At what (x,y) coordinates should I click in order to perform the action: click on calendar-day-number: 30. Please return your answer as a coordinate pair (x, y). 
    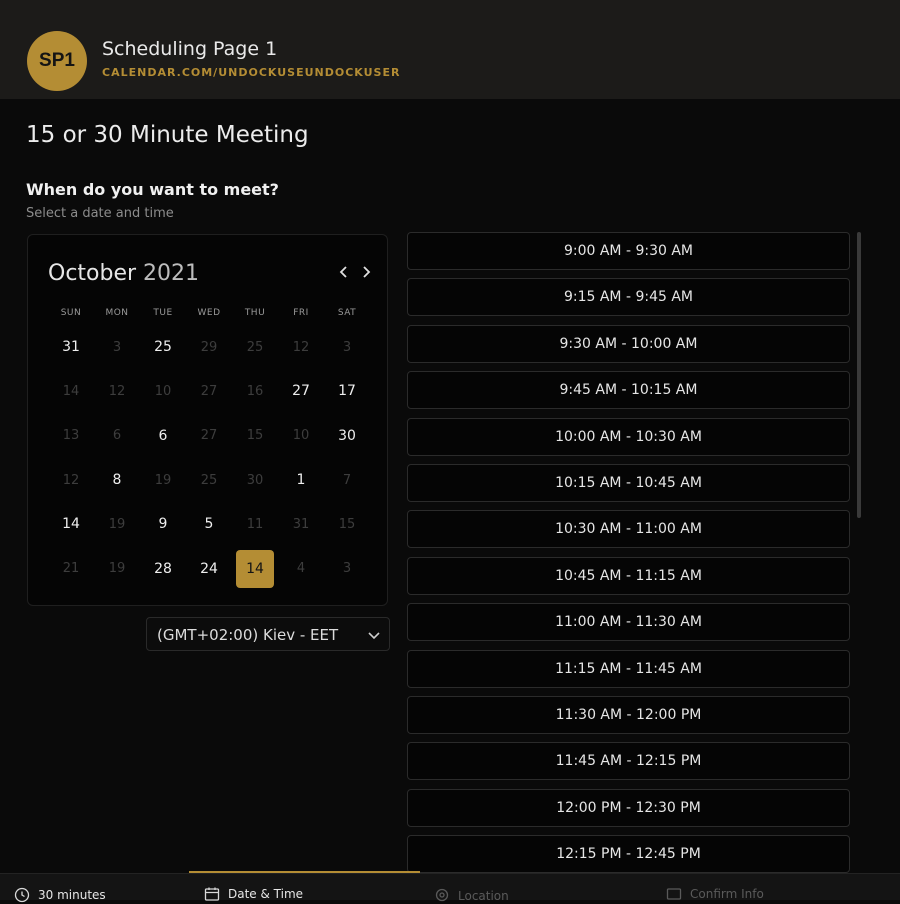
    Looking at the image, I should click on (347, 435).